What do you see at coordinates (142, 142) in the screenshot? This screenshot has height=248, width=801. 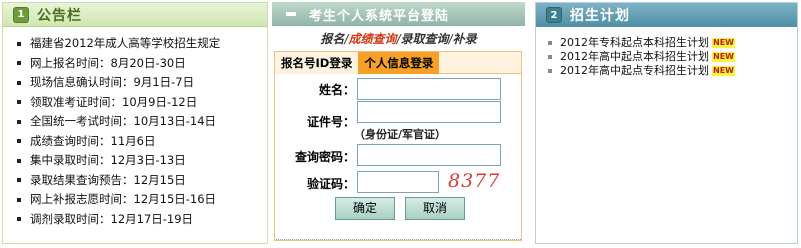 I see `announcement-item: 成绩查询时间：11月6日` at bounding box center [142, 142].